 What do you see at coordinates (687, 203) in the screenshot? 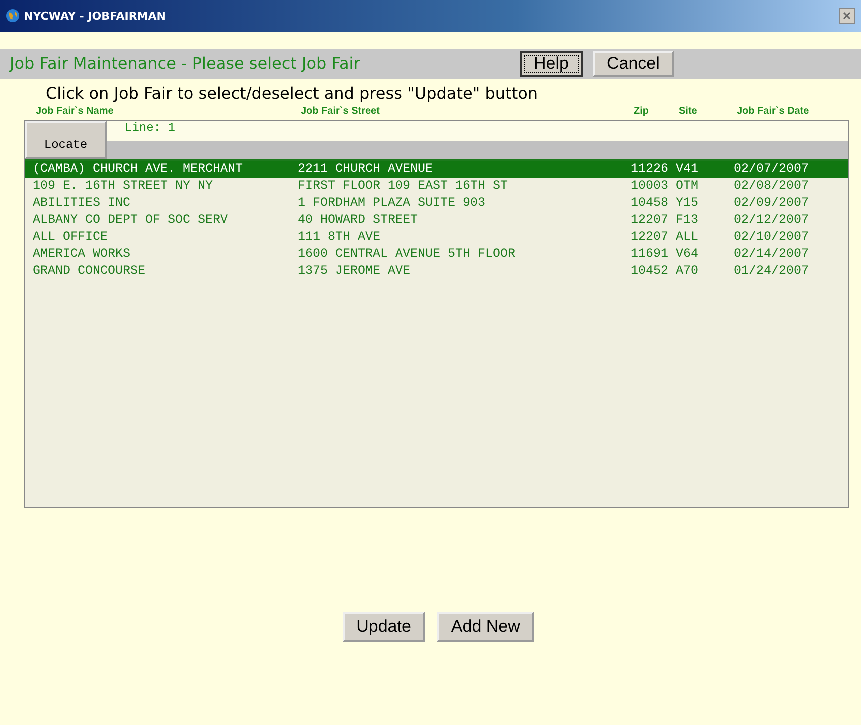
I see `table-cell: Y15` at bounding box center [687, 203].